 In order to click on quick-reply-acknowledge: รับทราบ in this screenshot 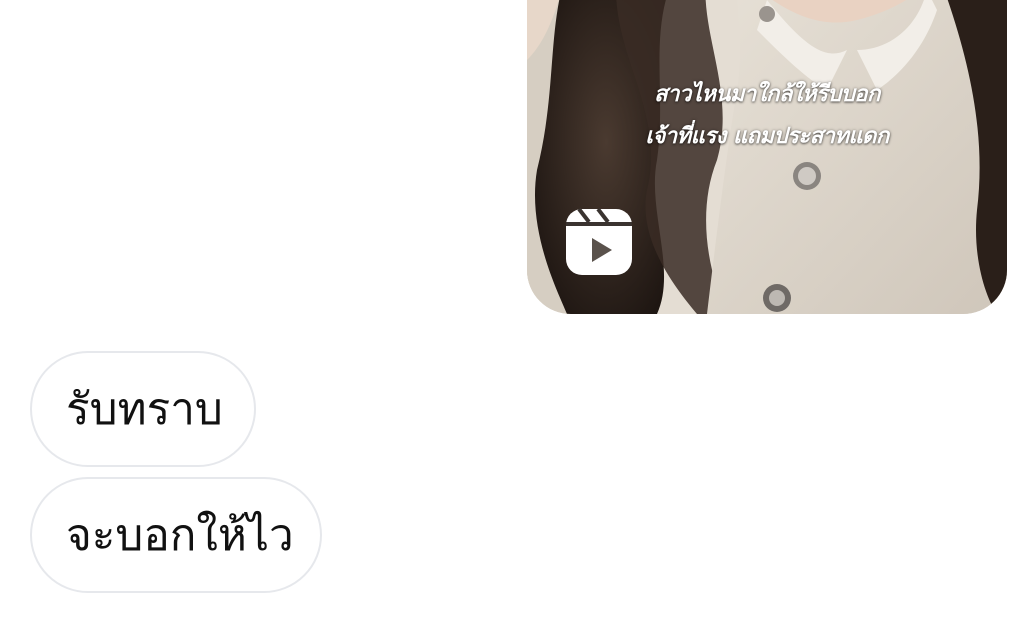, I will do `click(143, 409)`.